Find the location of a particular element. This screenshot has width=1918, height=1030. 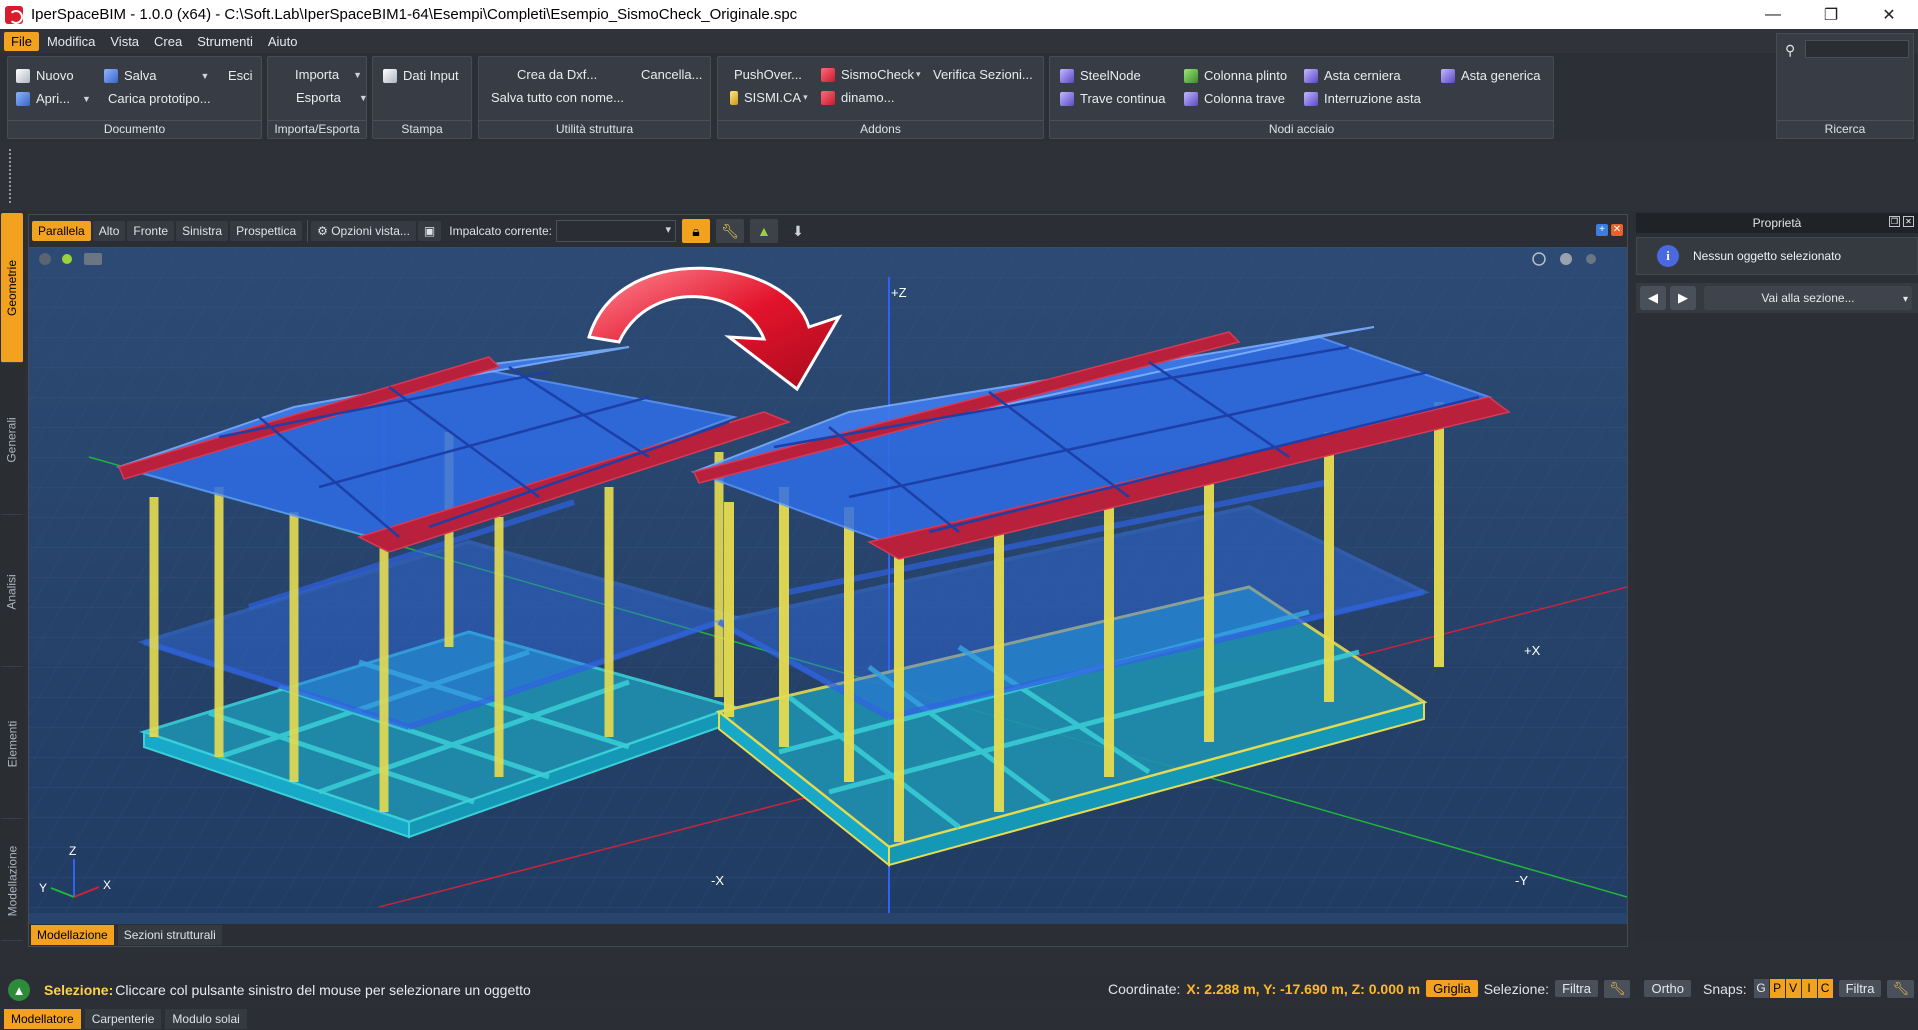

search-input is located at coordinates (1857, 49).